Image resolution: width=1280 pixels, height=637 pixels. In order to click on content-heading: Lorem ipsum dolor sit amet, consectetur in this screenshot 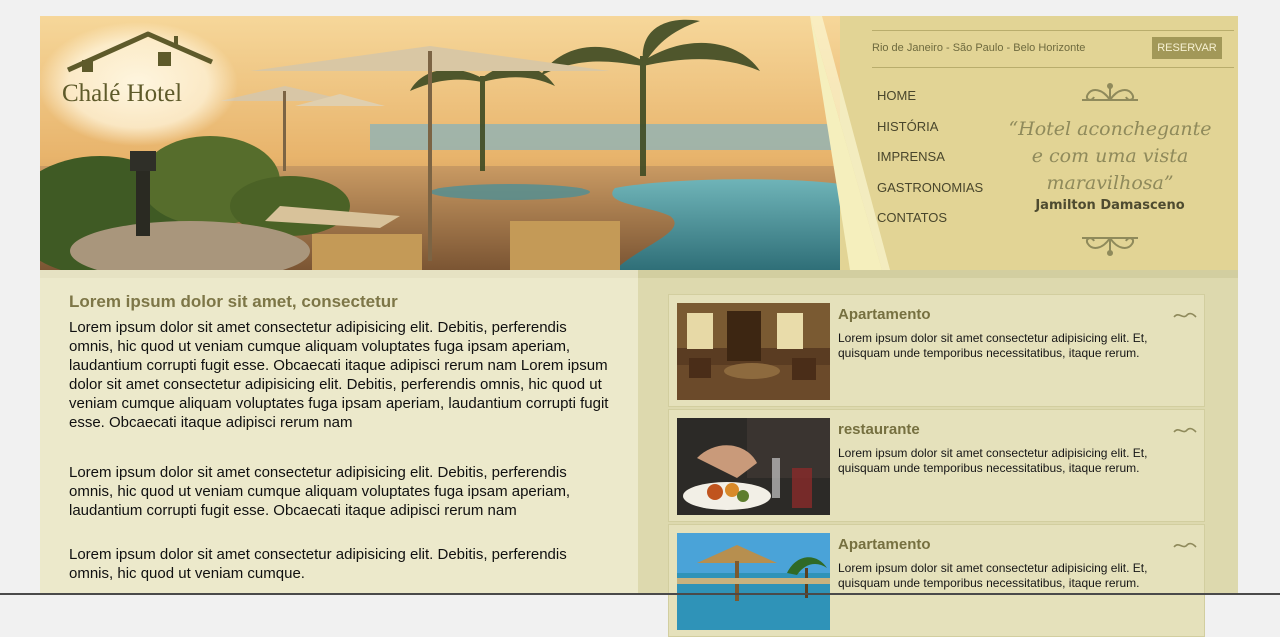, I will do `click(233, 301)`.